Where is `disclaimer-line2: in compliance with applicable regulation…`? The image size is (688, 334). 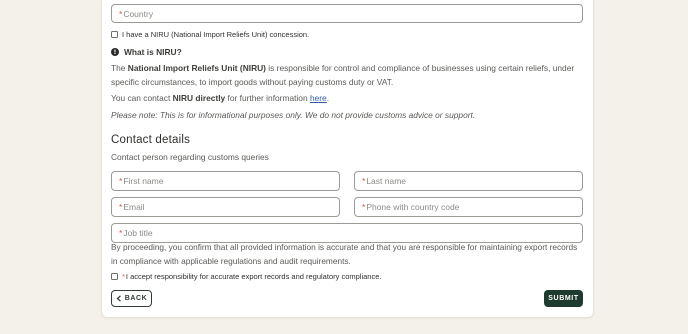
disclaimer-line2: in compliance with applicable regulation… is located at coordinates (231, 260).